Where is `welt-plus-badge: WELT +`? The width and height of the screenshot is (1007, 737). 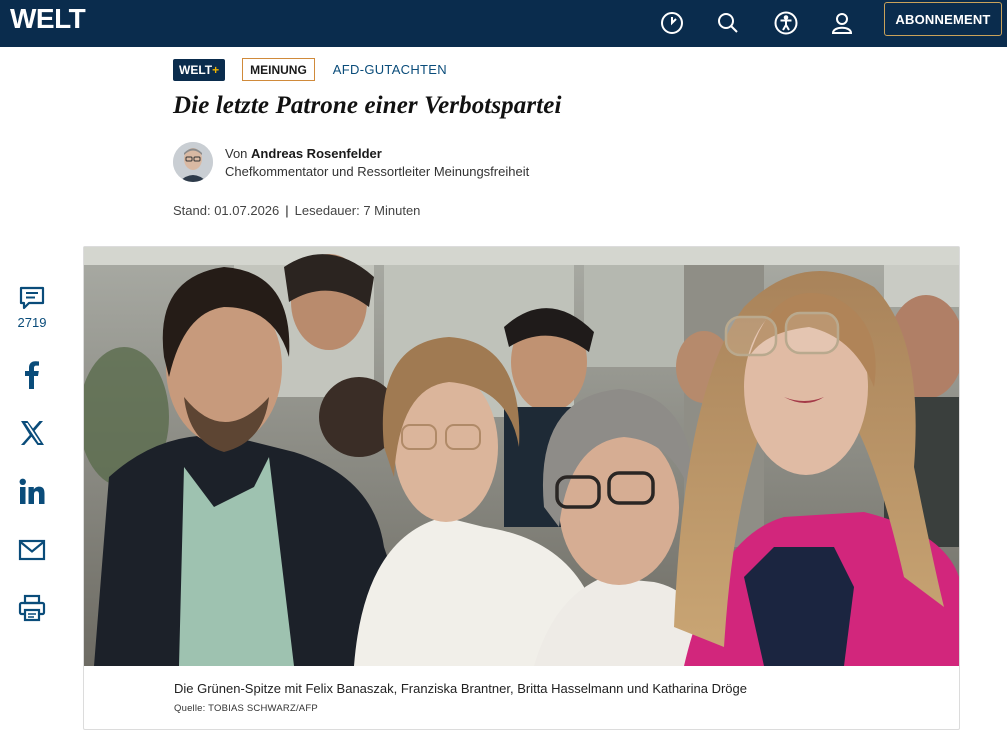 welt-plus-badge: WELT + is located at coordinates (199, 69).